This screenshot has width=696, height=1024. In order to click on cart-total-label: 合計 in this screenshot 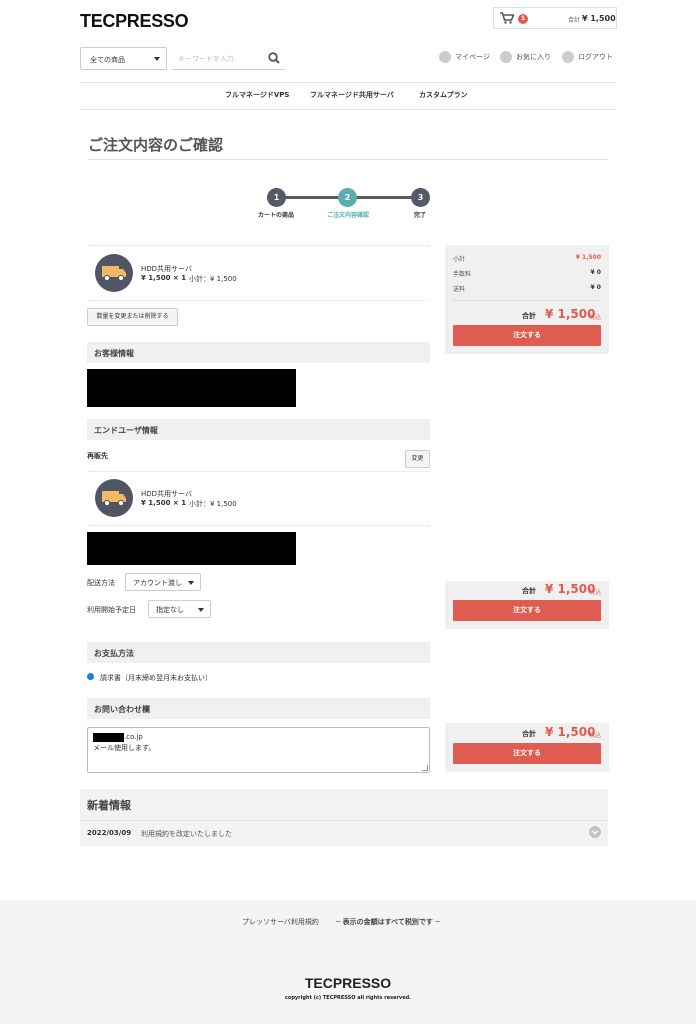, I will do `click(574, 20)`.